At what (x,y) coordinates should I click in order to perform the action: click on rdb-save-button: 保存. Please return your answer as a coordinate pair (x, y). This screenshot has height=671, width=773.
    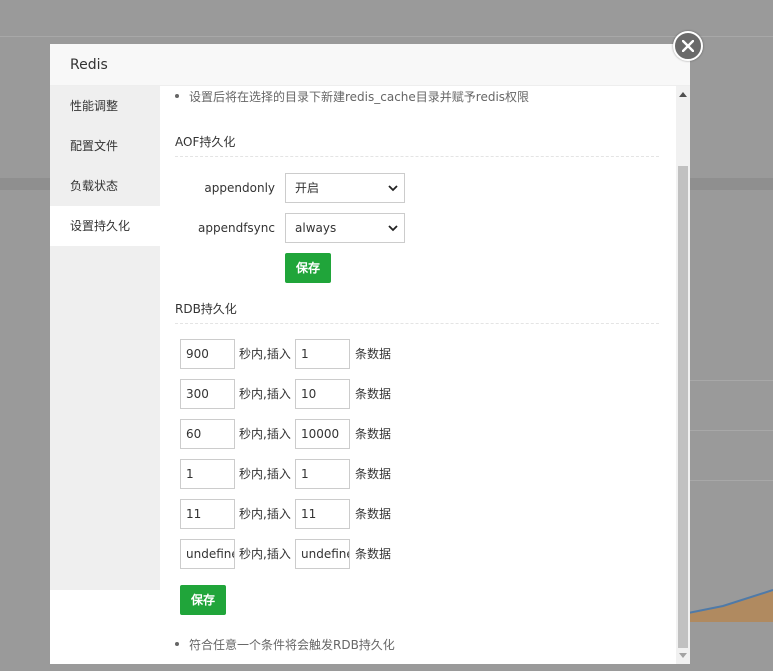
    Looking at the image, I should click on (203, 600).